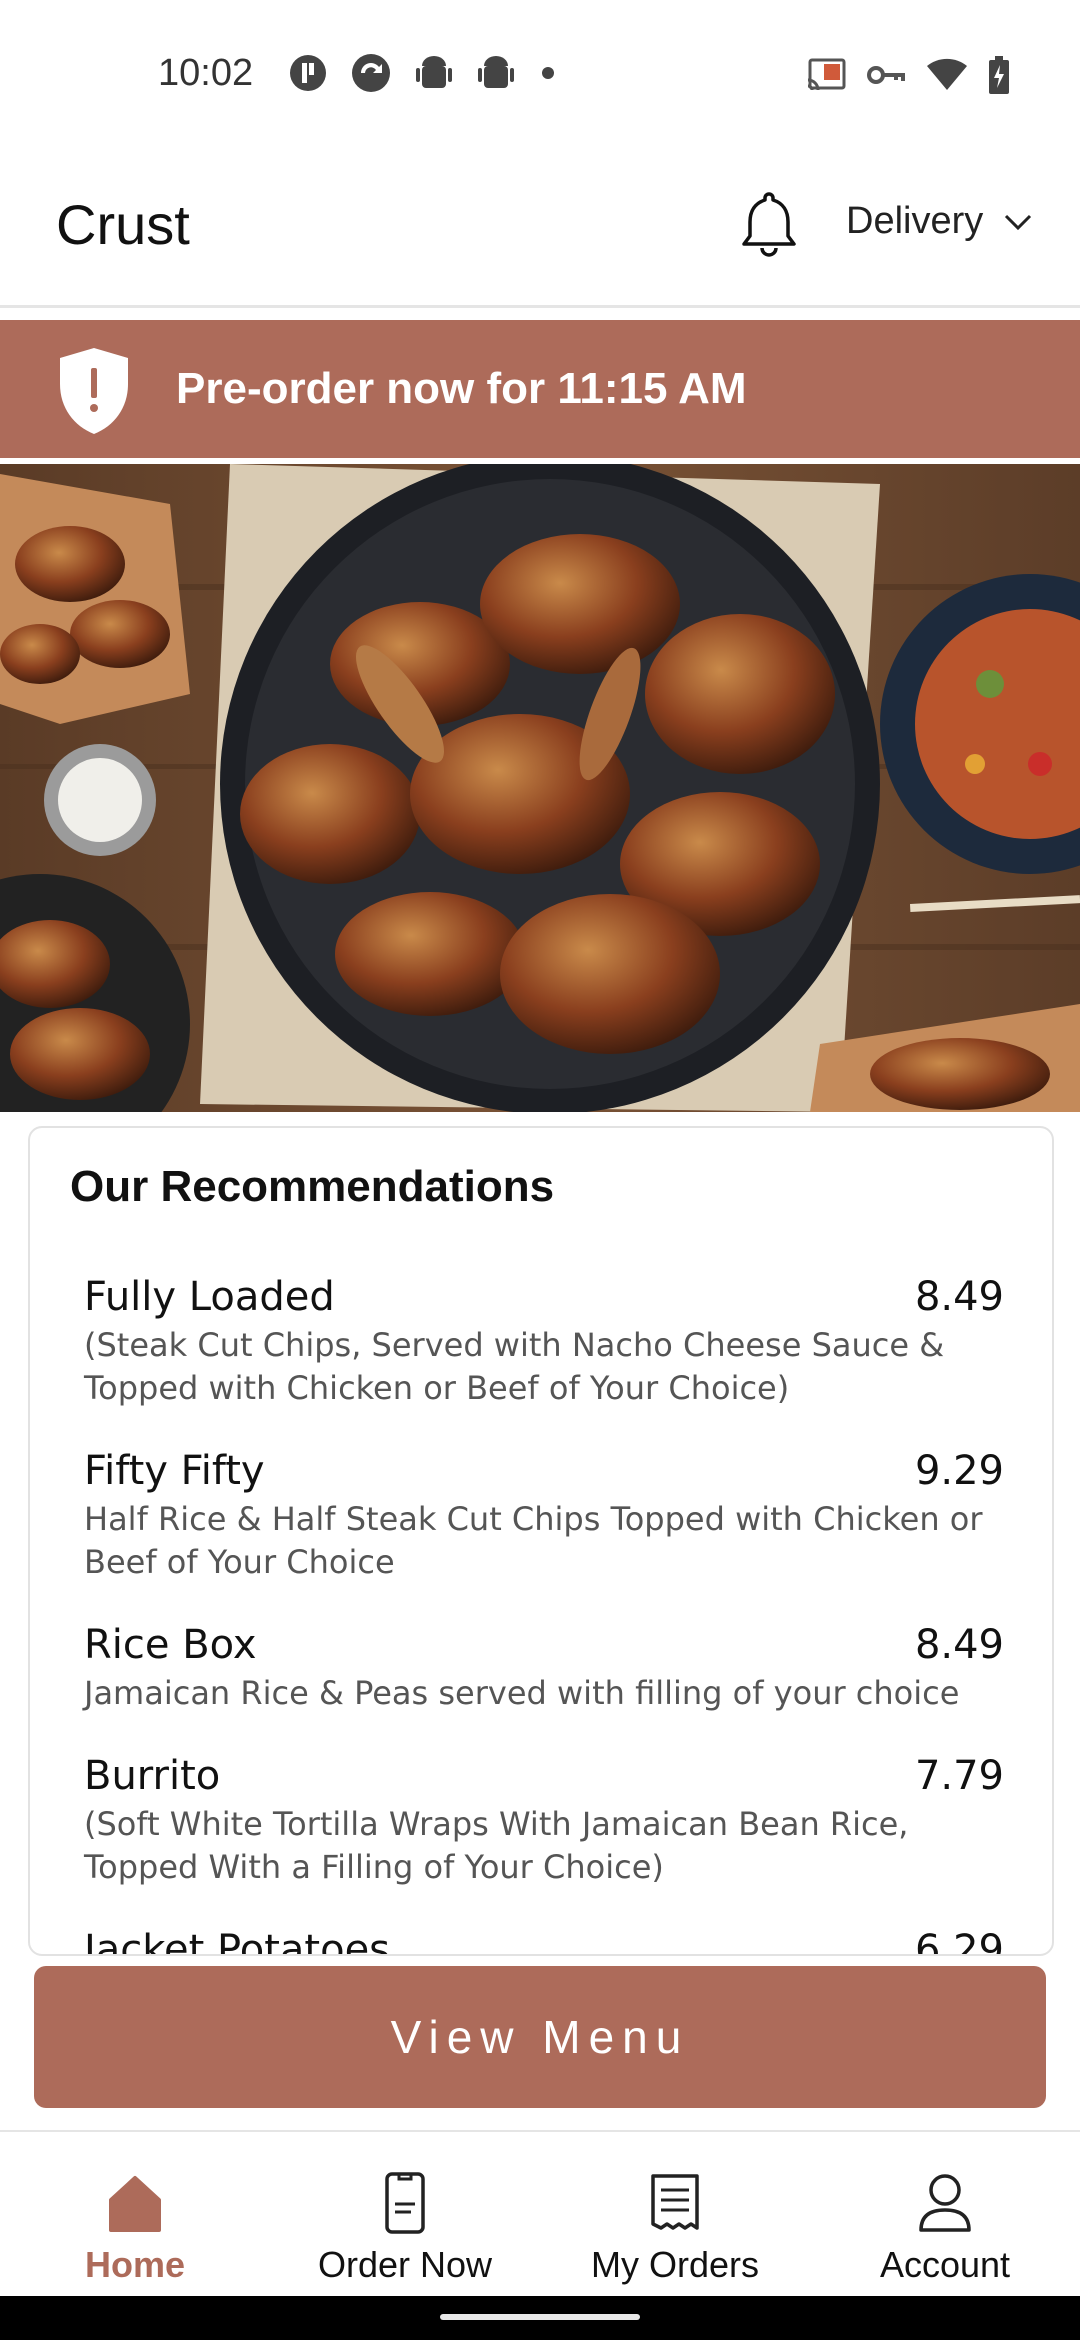  What do you see at coordinates (461, 388) in the screenshot?
I see `preorder-banner-text: Pre-order now for 11:15 AM` at bounding box center [461, 388].